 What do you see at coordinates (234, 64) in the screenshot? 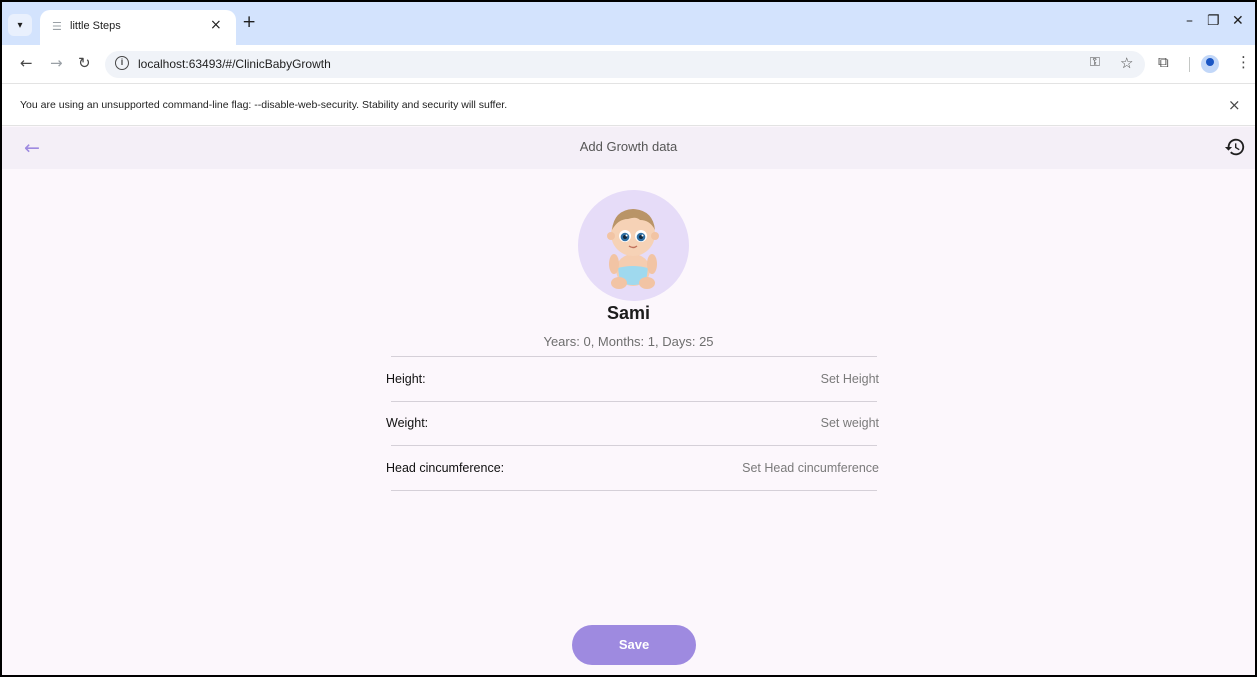
I see `url-text: localhost:63493/#/ClinicBabyGrowth` at bounding box center [234, 64].